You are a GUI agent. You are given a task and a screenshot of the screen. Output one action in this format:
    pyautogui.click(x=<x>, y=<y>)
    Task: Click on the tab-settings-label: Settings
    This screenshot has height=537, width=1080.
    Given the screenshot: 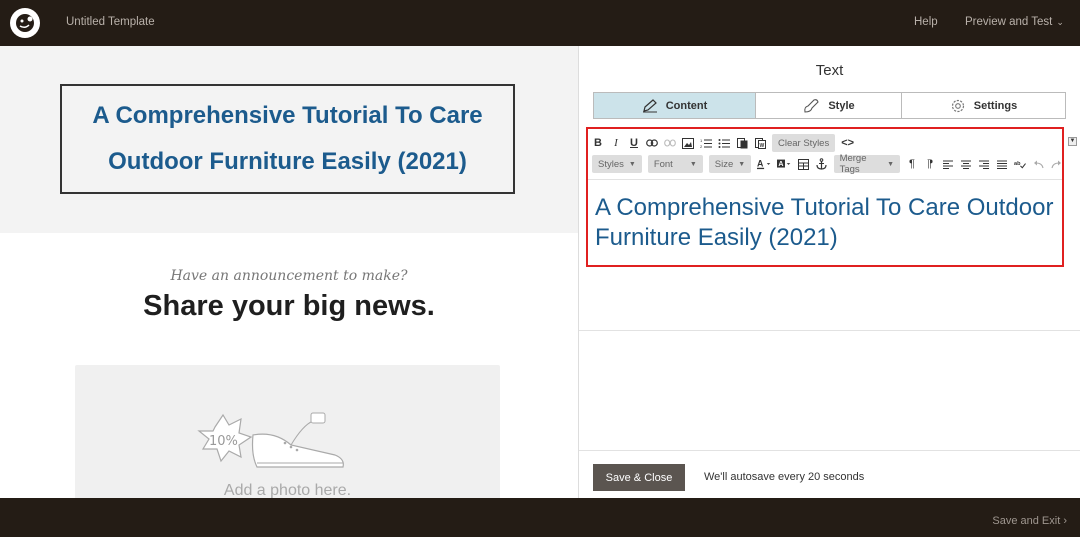 What is the action you would take?
    pyautogui.click(x=995, y=105)
    